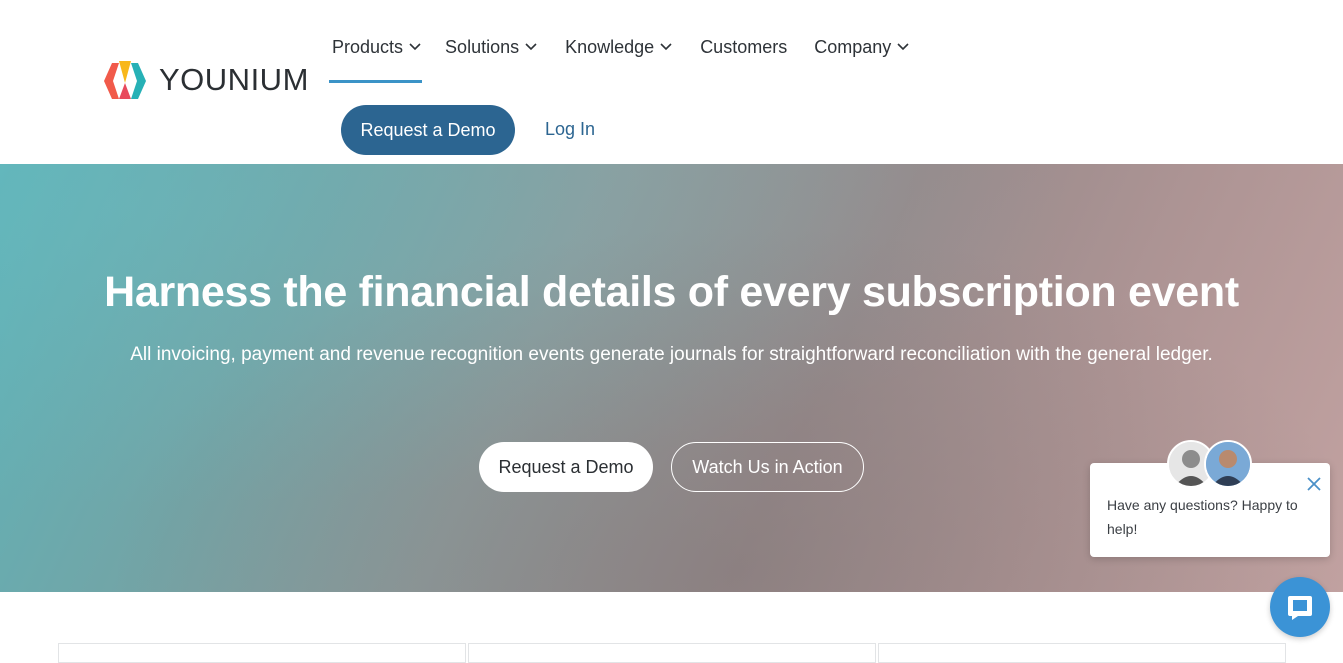  What do you see at coordinates (566, 467) in the screenshot?
I see `hero-request-demo-button: Request a Demo` at bounding box center [566, 467].